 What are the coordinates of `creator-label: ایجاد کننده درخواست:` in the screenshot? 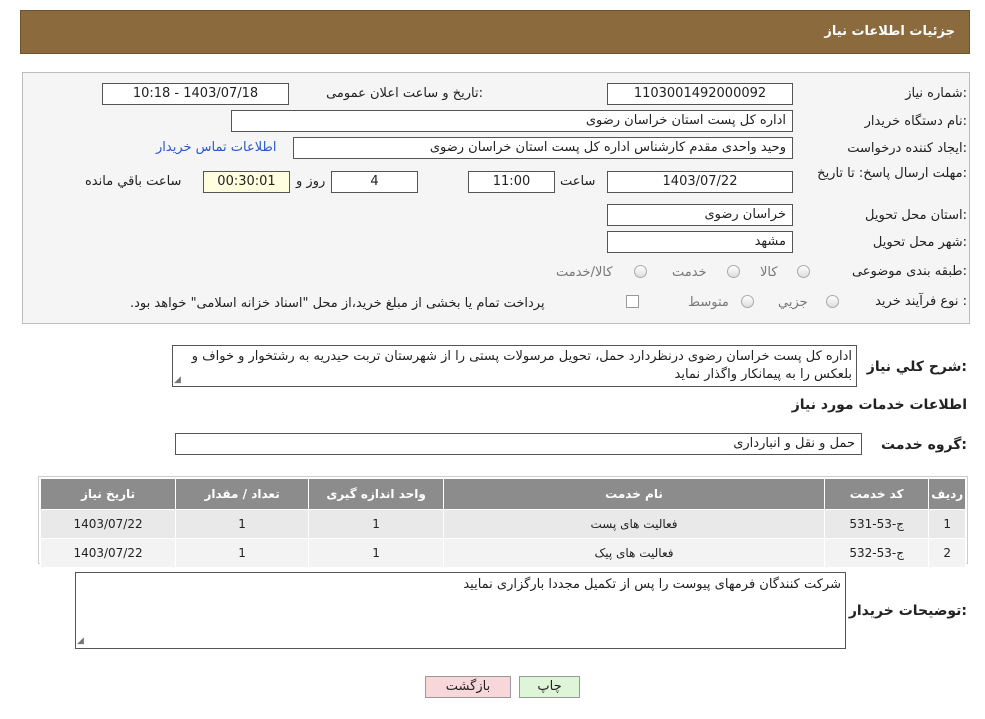 It's located at (907, 148).